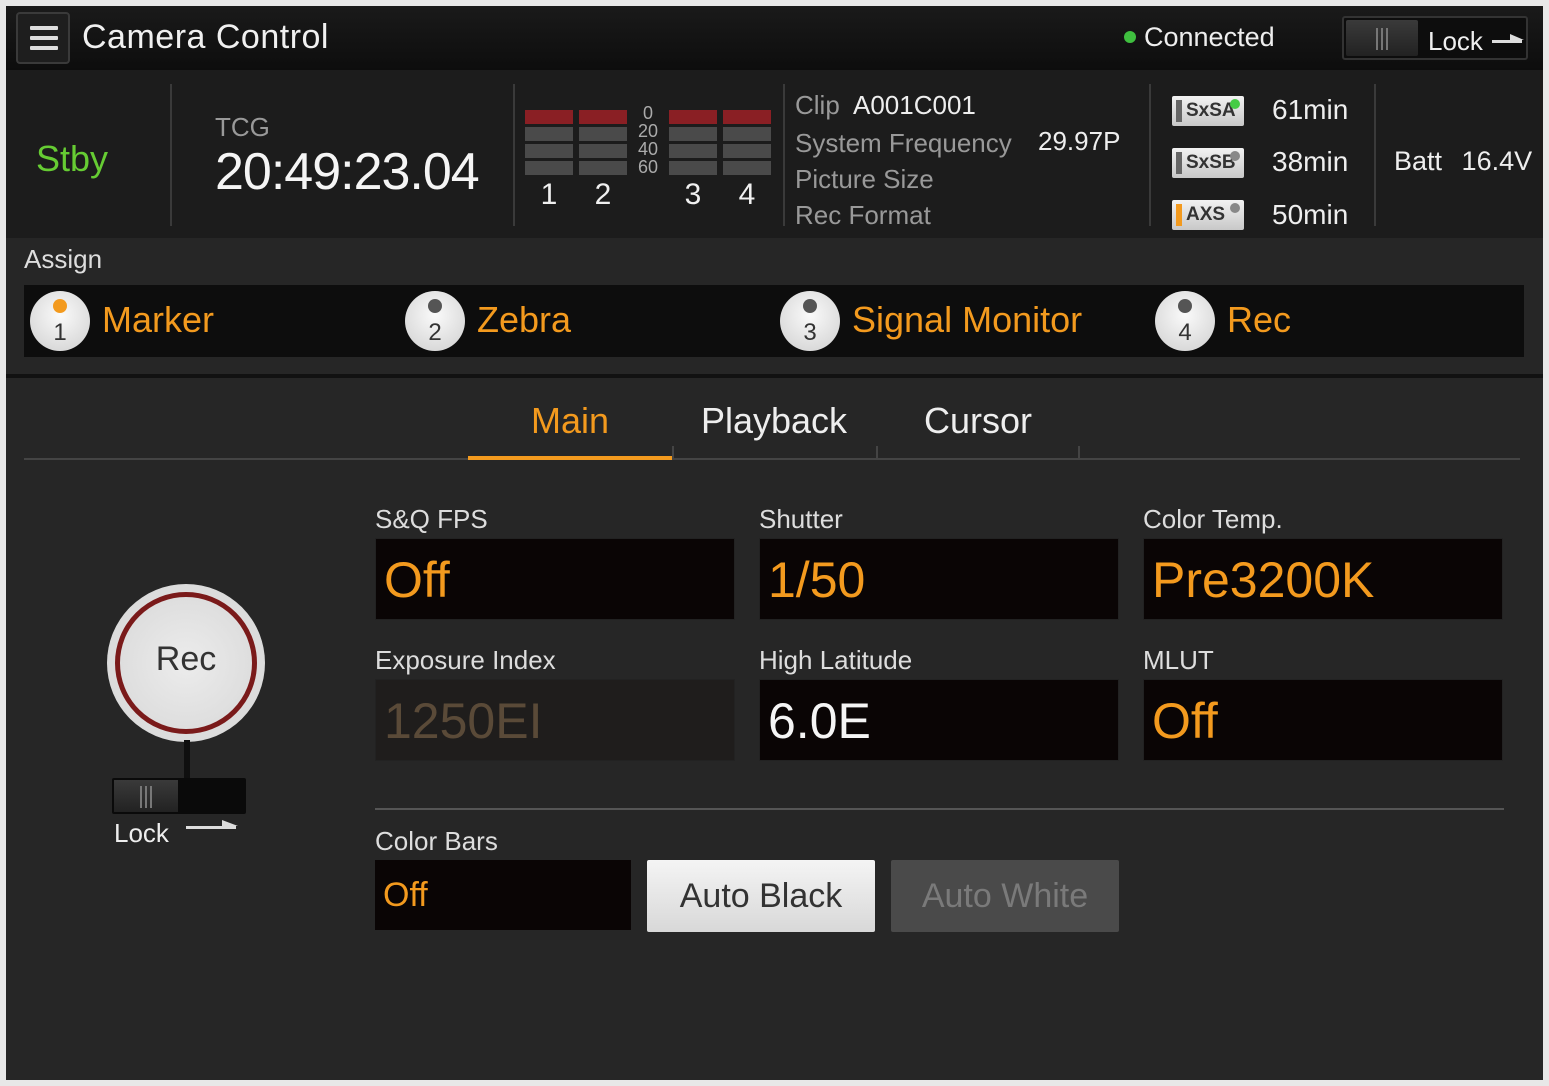 The height and width of the screenshot is (1086, 1549). Describe the element at coordinates (1178, 660) in the screenshot. I see `mlut-label: MLUT` at that location.